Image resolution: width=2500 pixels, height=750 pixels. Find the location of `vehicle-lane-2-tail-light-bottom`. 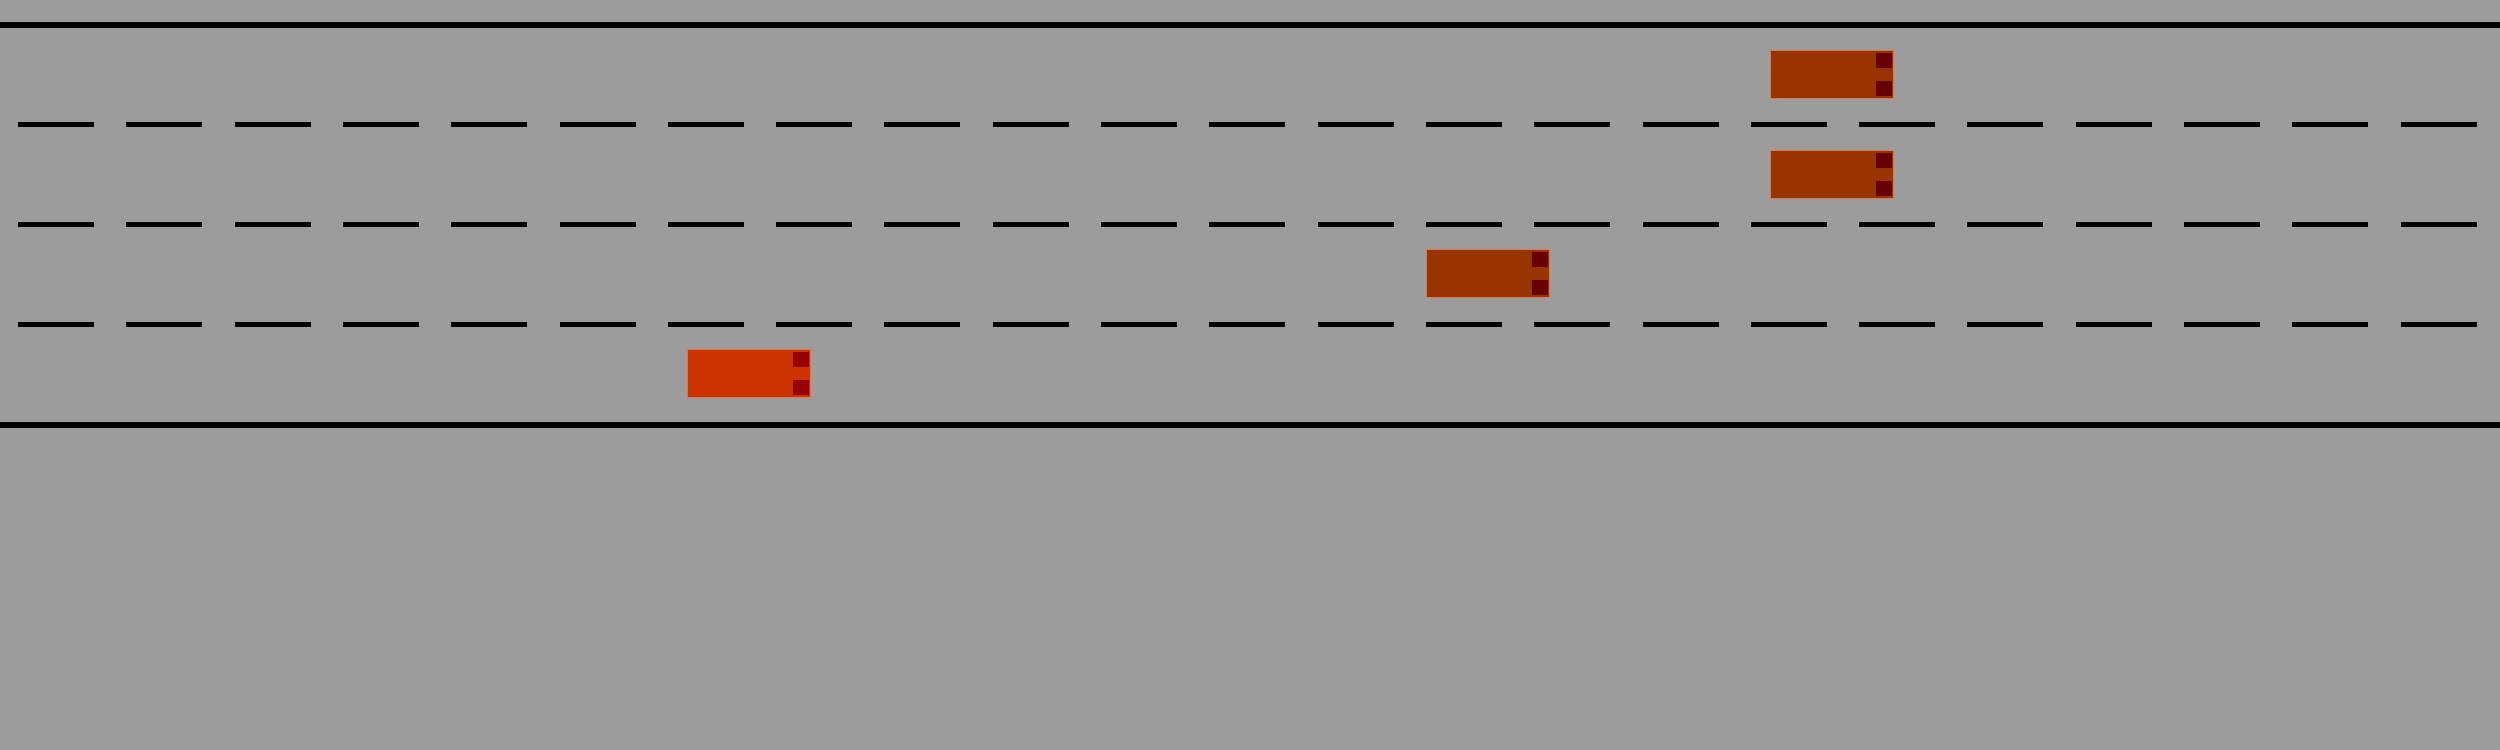

vehicle-lane-2-tail-light-bottom is located at coordinates (1884, 188).